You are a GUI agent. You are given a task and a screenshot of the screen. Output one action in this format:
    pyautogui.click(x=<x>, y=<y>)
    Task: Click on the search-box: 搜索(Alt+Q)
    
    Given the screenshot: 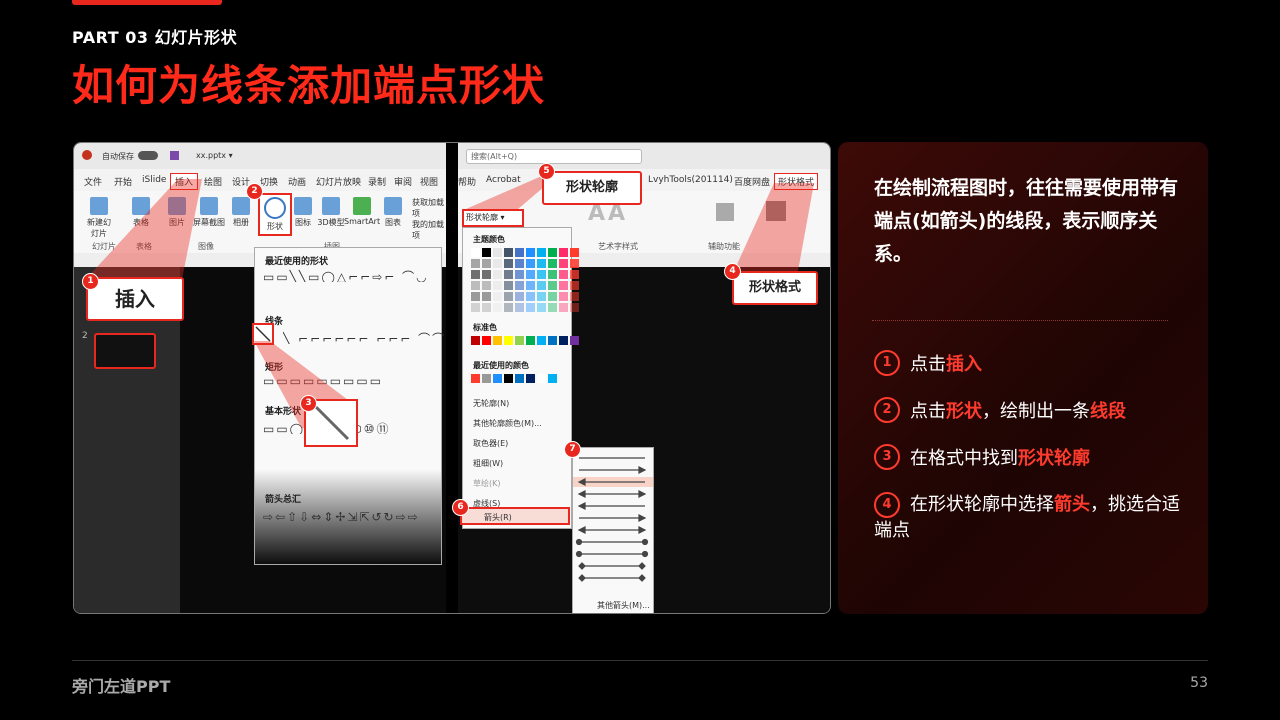 What is the action you would take?
    pyautogui.click(x=554, y=156)
    